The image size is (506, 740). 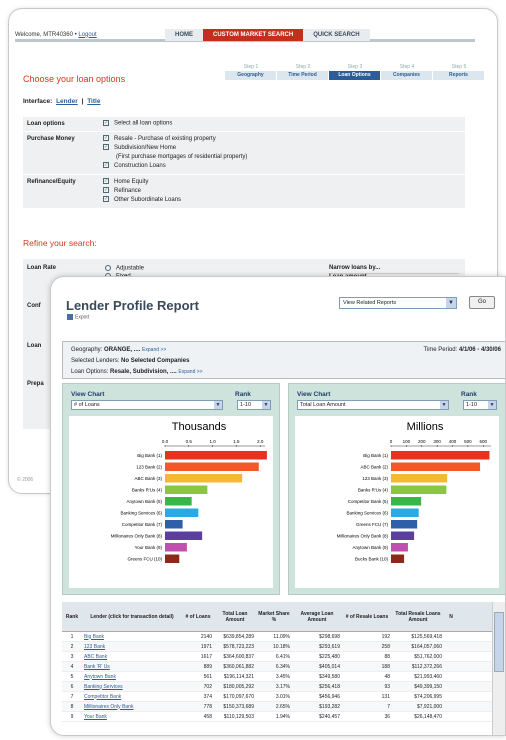 What do you see at coordinates (391, 441) in the screenshot?
I see `tick-label: 0` at bounding box center [391, 441].